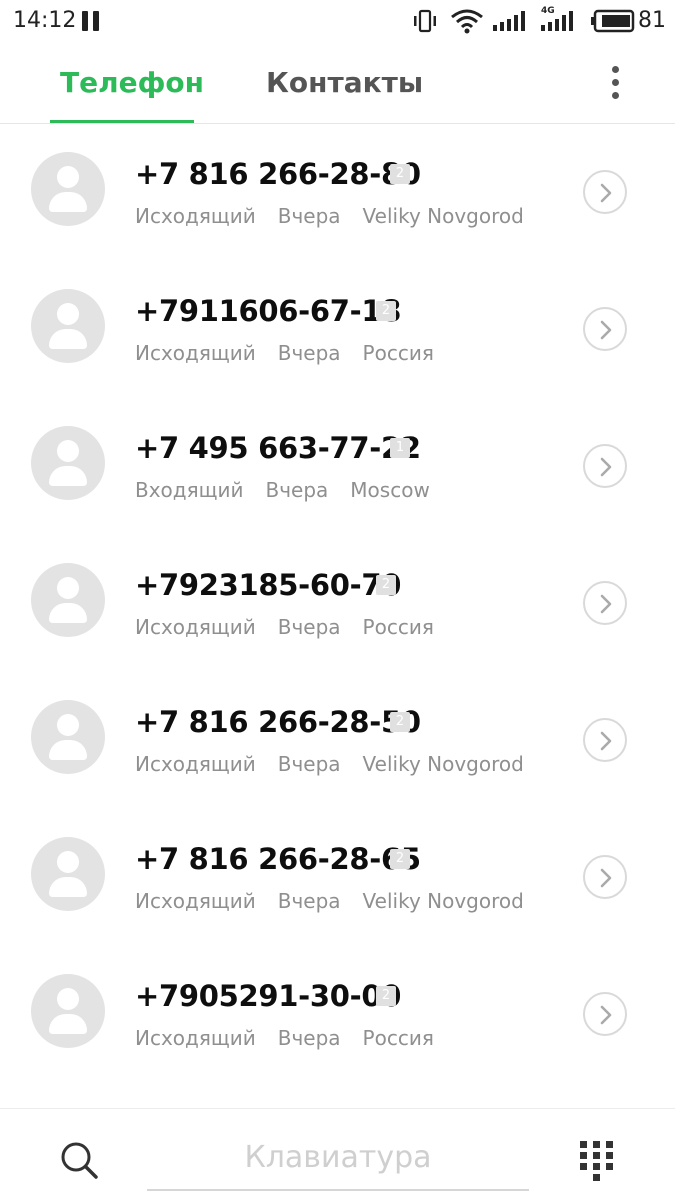 Image resolution: width=675 pixels, height=1200 pixels. What do you see at coordinates (467, 21) in the screenshot?
I see `wifi-icon` at bounding box center [467, 21].